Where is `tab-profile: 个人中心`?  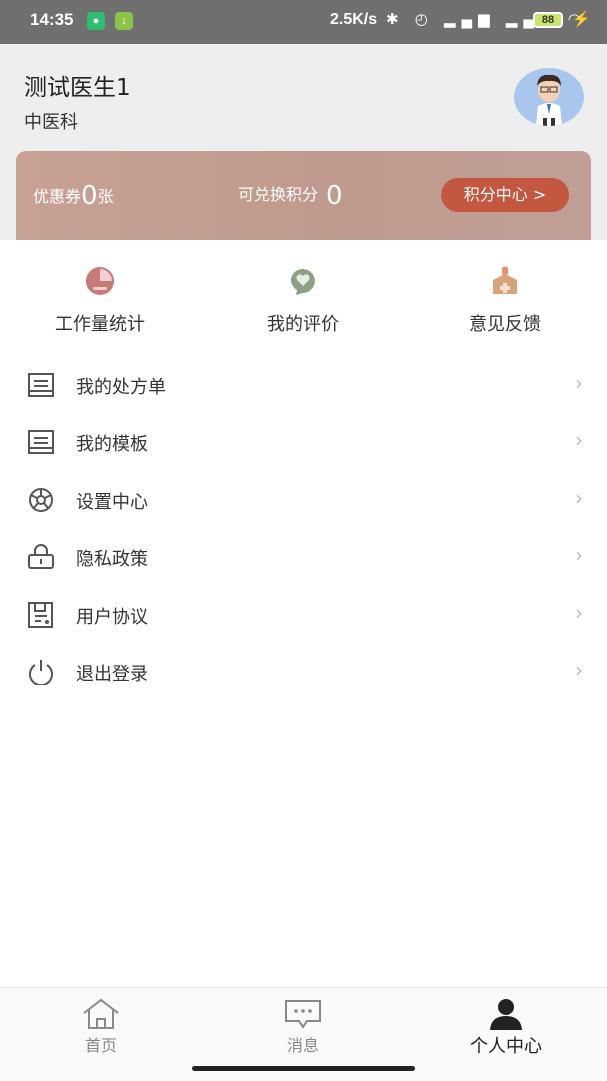 tab-profile: 个人中心 is located at coordinates (506, 1028).